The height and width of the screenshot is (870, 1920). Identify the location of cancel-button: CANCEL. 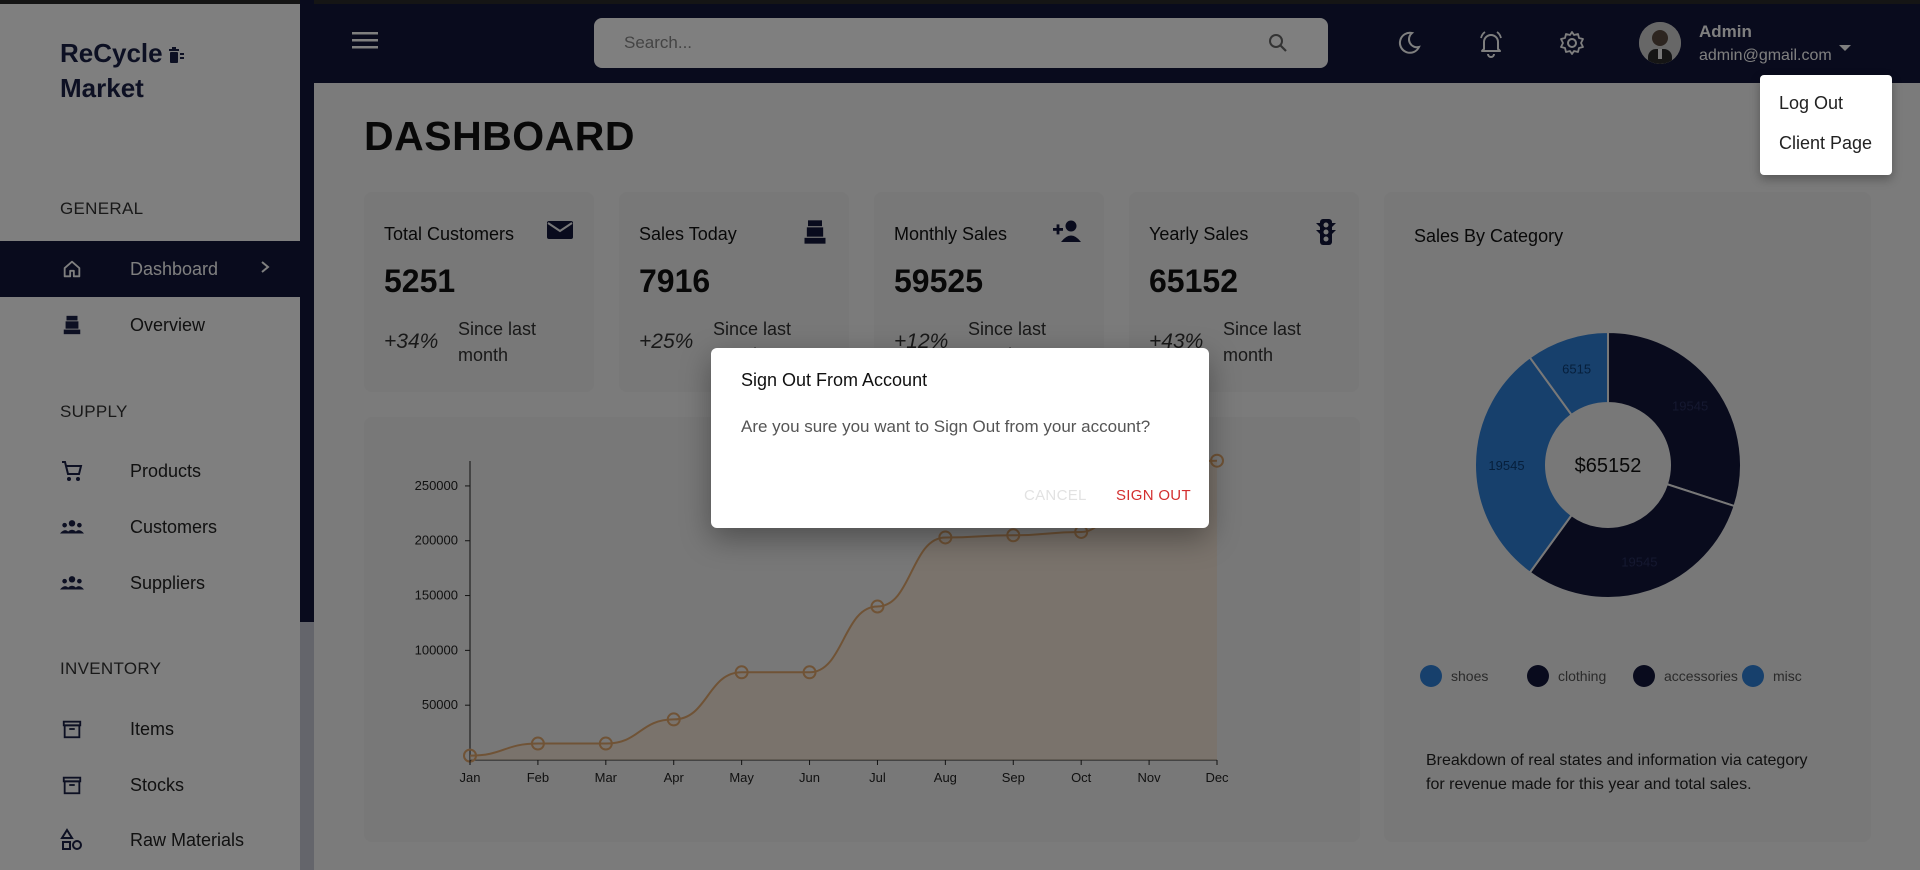
(1055, 495).